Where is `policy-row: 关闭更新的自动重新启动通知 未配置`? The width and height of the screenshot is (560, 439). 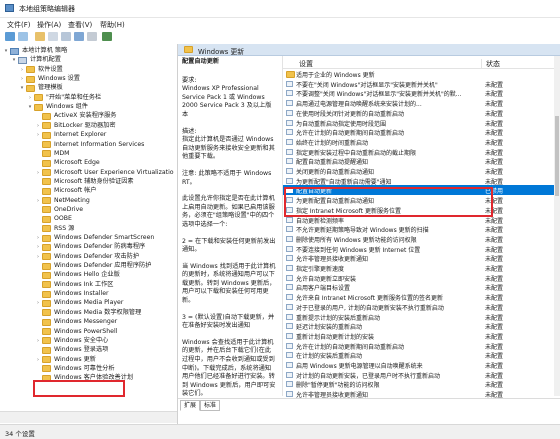 policy-row: 关闭更新的自动重新启动通知 未配置 is located at coordinates (419, 171).